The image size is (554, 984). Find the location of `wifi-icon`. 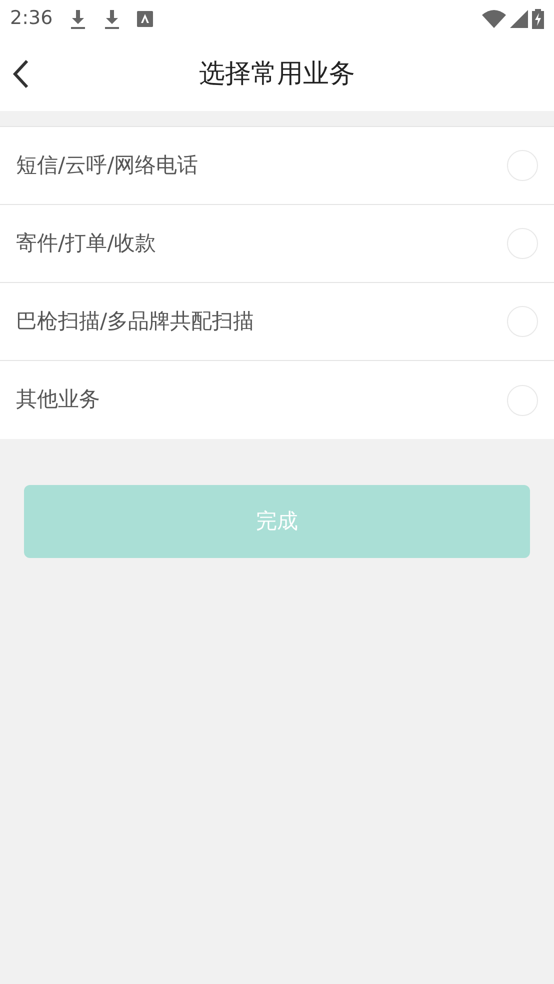

wifi-icon is located at coordinates (494, 19).